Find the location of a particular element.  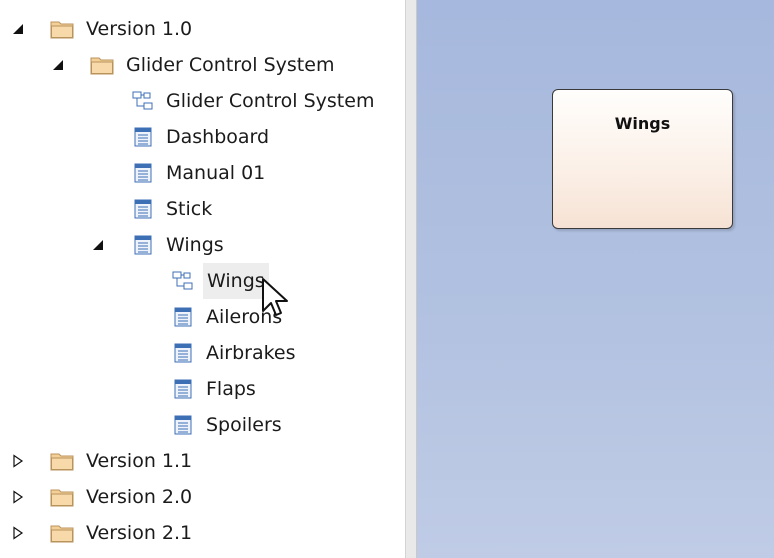

tree-item-flaps: Flaps is located at coordinates (202, 389).